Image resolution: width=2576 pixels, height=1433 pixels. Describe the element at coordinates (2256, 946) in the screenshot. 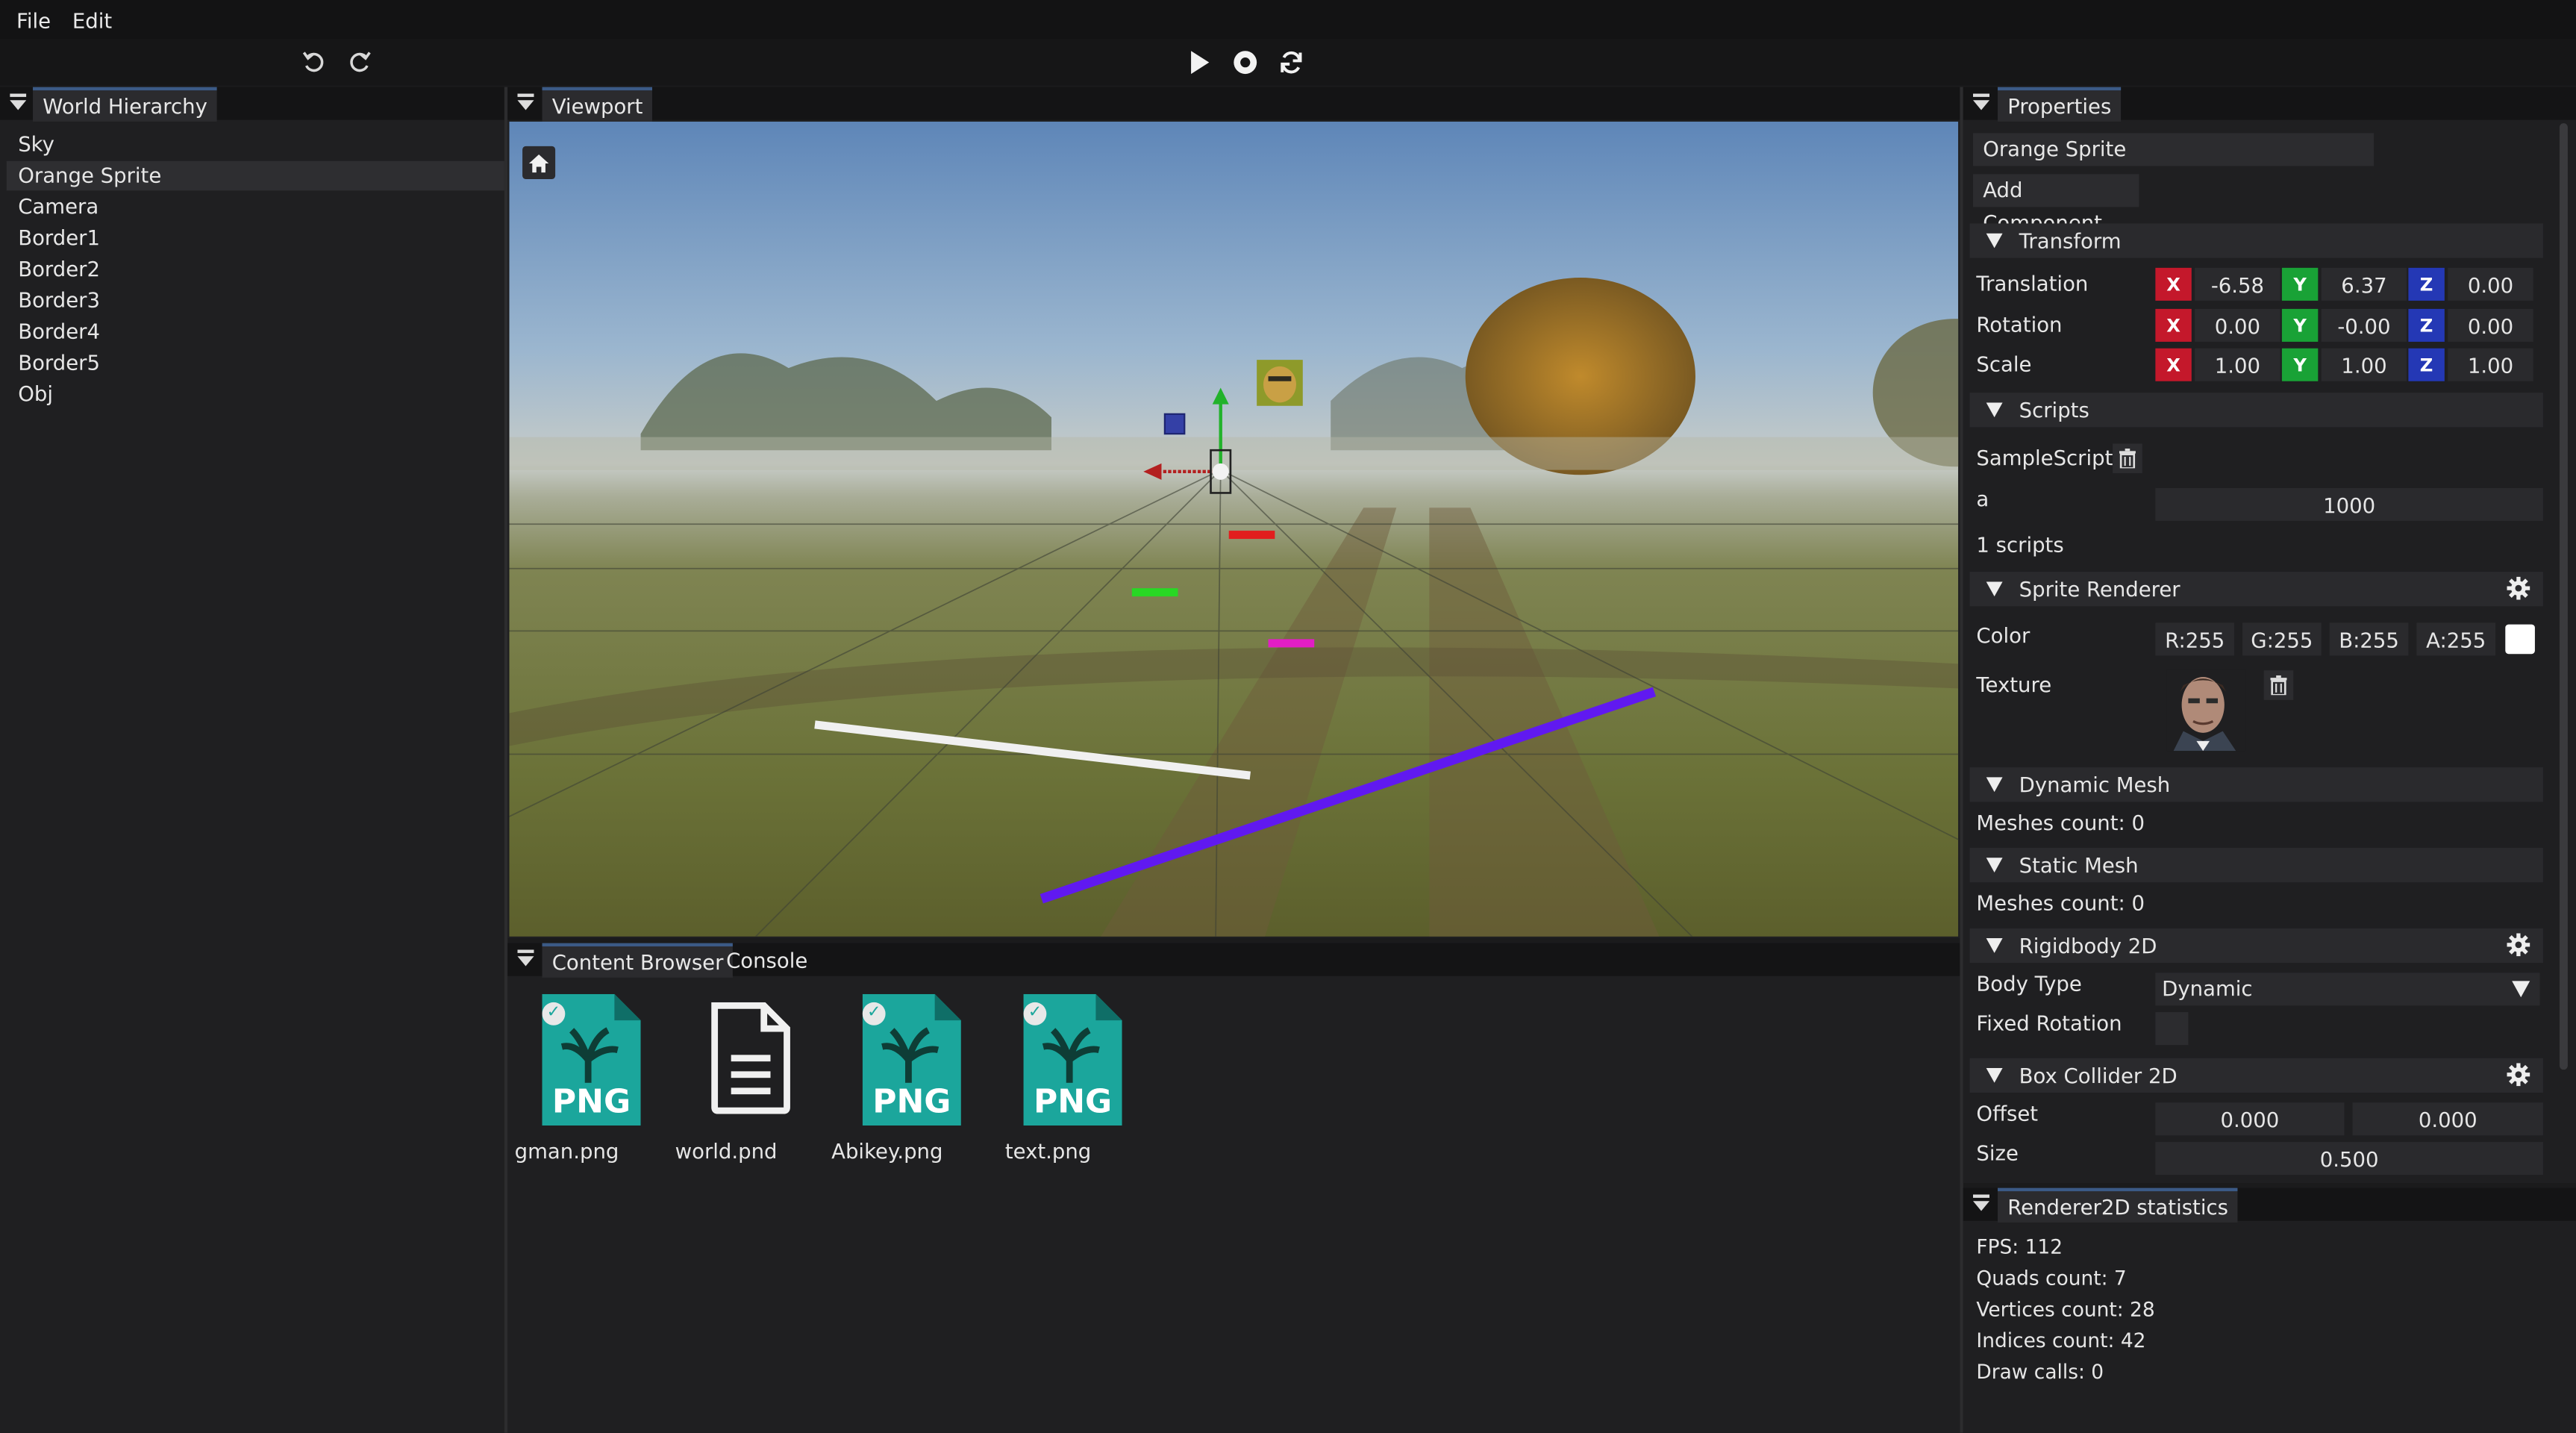

I see `rigidbody-header: Rigidbody 2D` at that location.